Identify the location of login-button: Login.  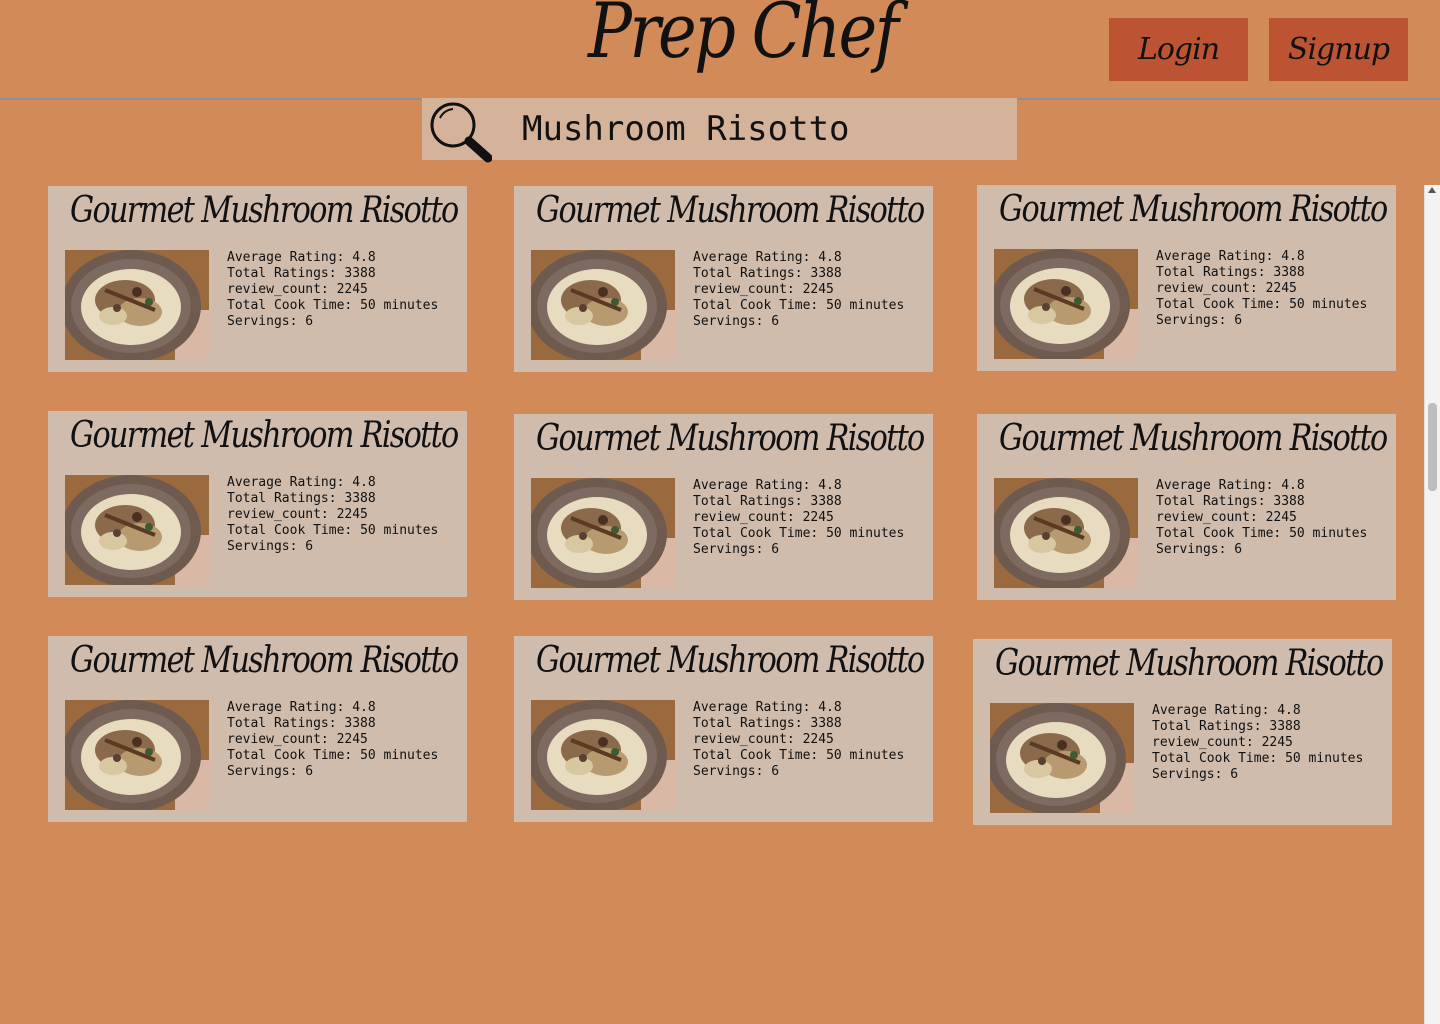
(1178, 49).